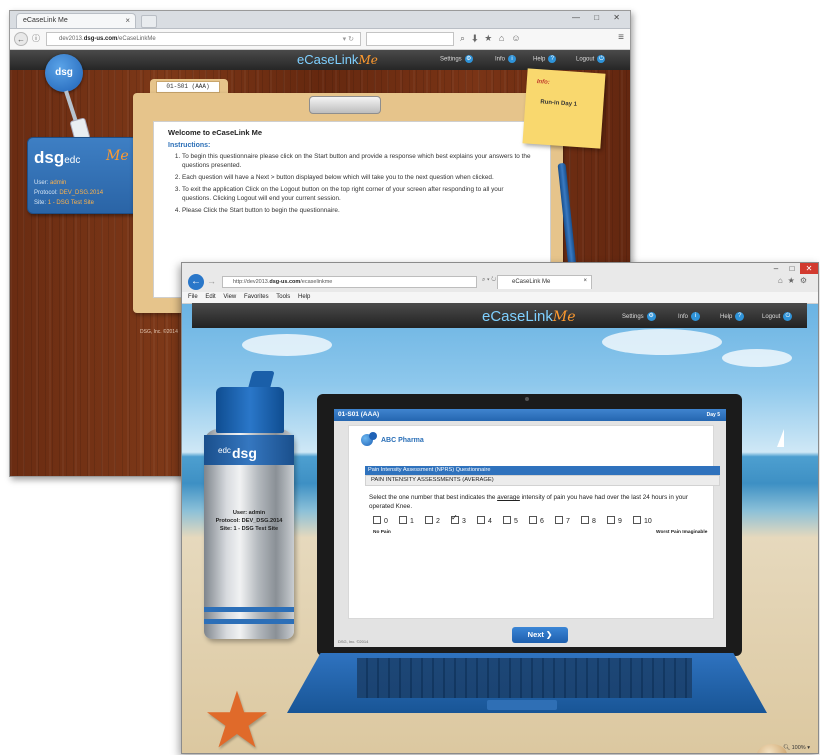 Image resolution: width=820 pixels, height=755 pixels. Describe the element at coordinates (328, 59) in the screenshot. I see `brand-name: eCaseLink` at that location.